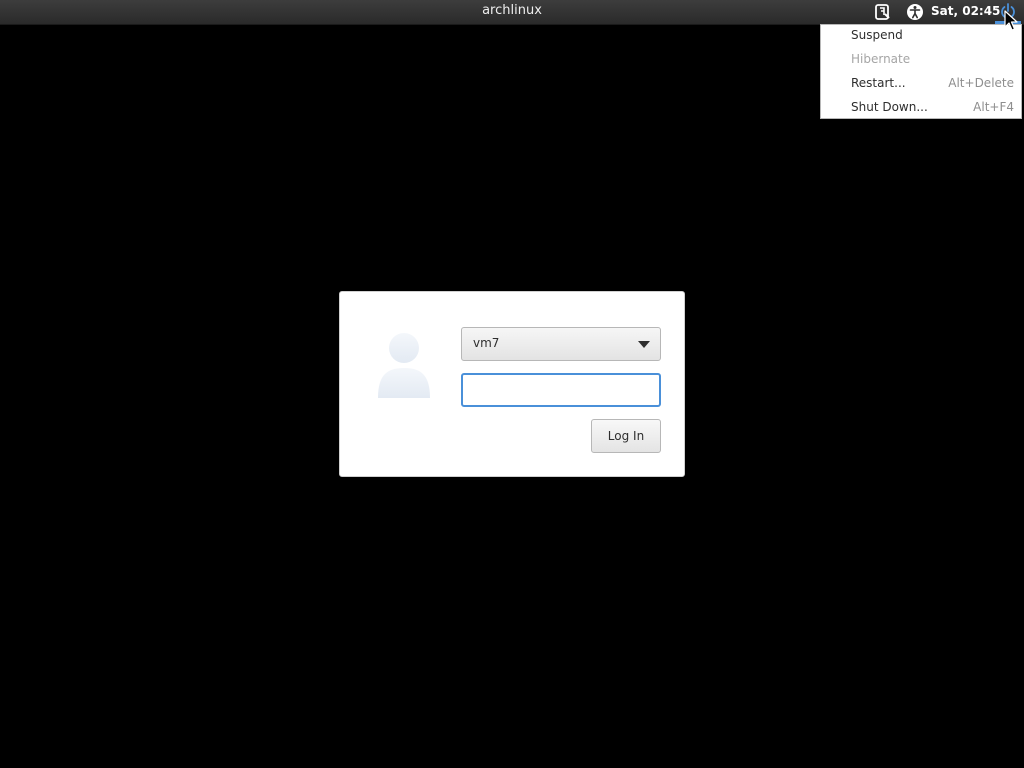 The height and width of the screenshot is (768, 1024). I want to click on menu-item-shut-down: Shut Down... Alt+F4, so click(921, 109).